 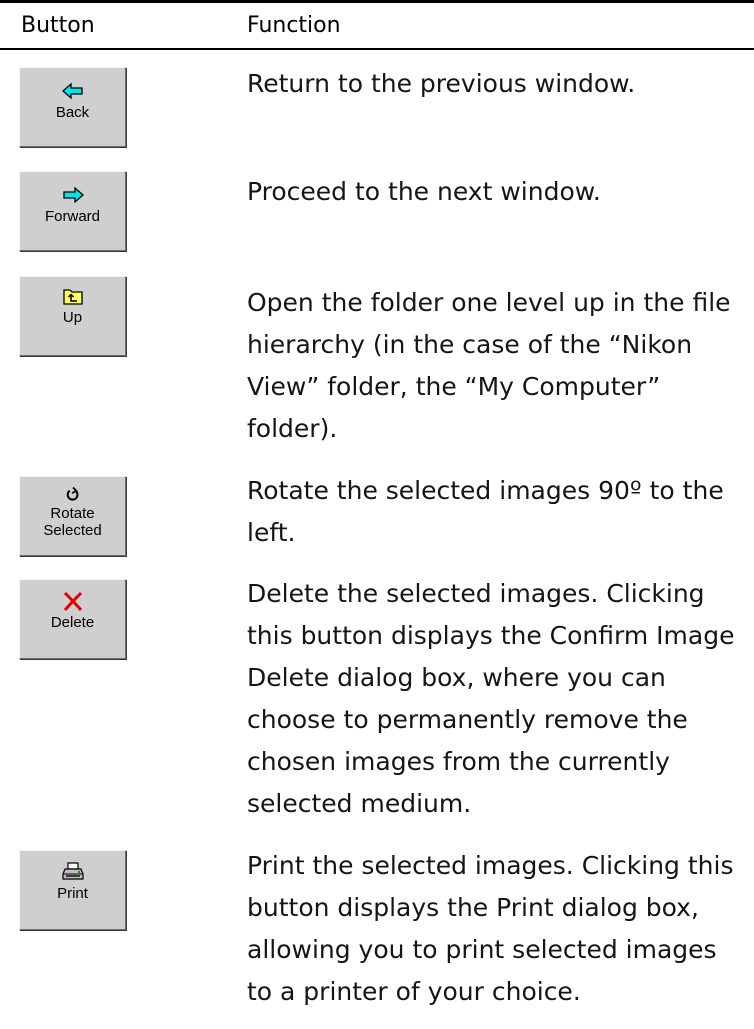 What do you see at coordinates (72, 112) in the screenshot?
I see `back-label: Back` at bounding box center [72, 112].